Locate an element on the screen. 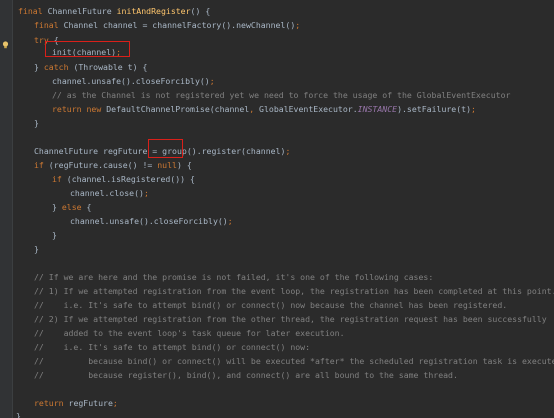 Image resolution: width=554 pixels, height=418 pixels. code-token: channel.close() is located at coordinates (107, 193).